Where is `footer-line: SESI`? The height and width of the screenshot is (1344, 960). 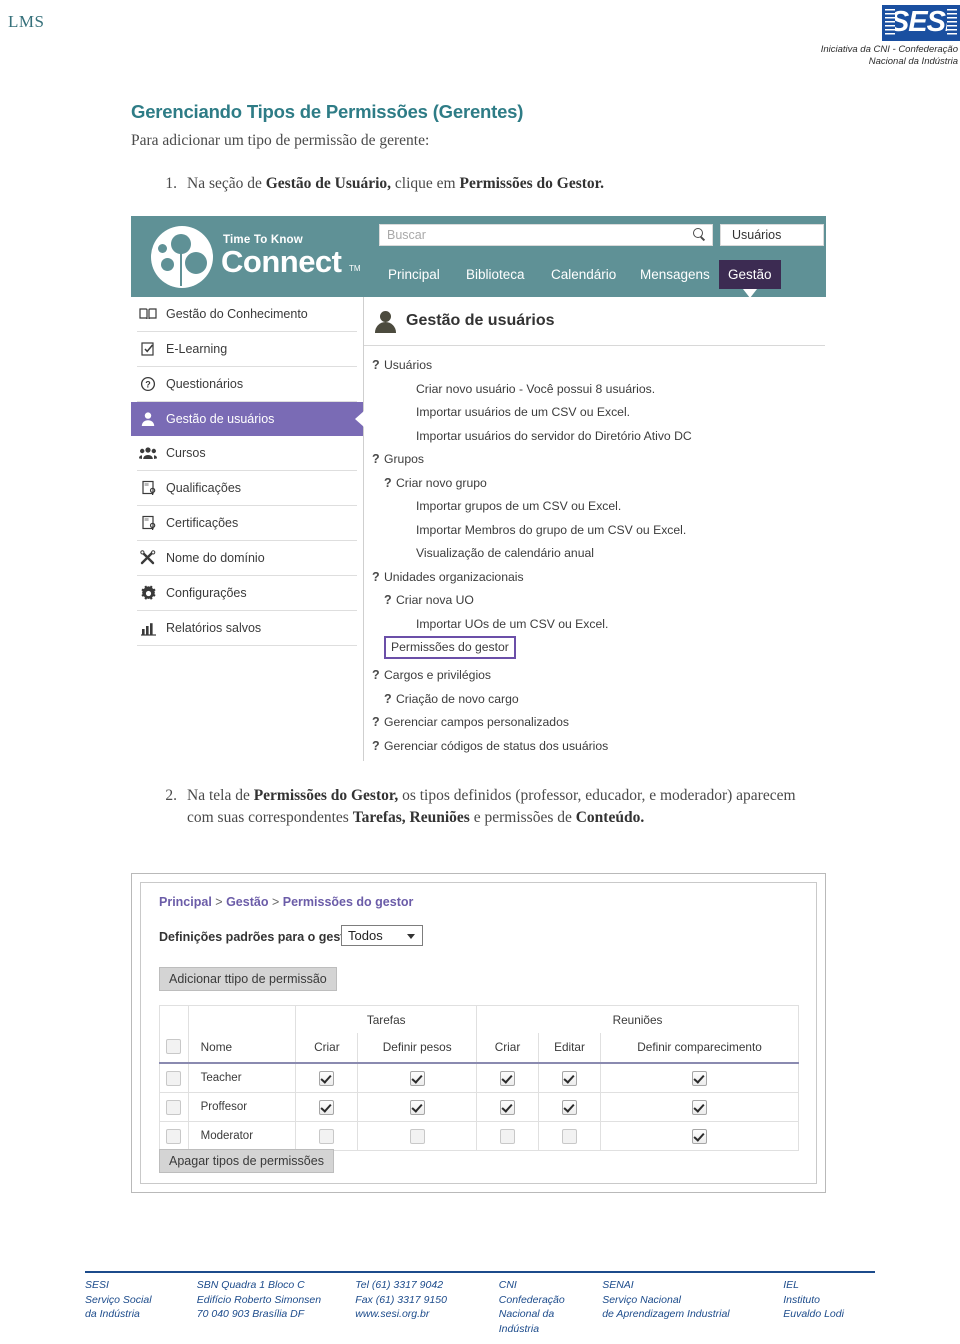
footer-line: SESI is located at coordinates (97, 1285).